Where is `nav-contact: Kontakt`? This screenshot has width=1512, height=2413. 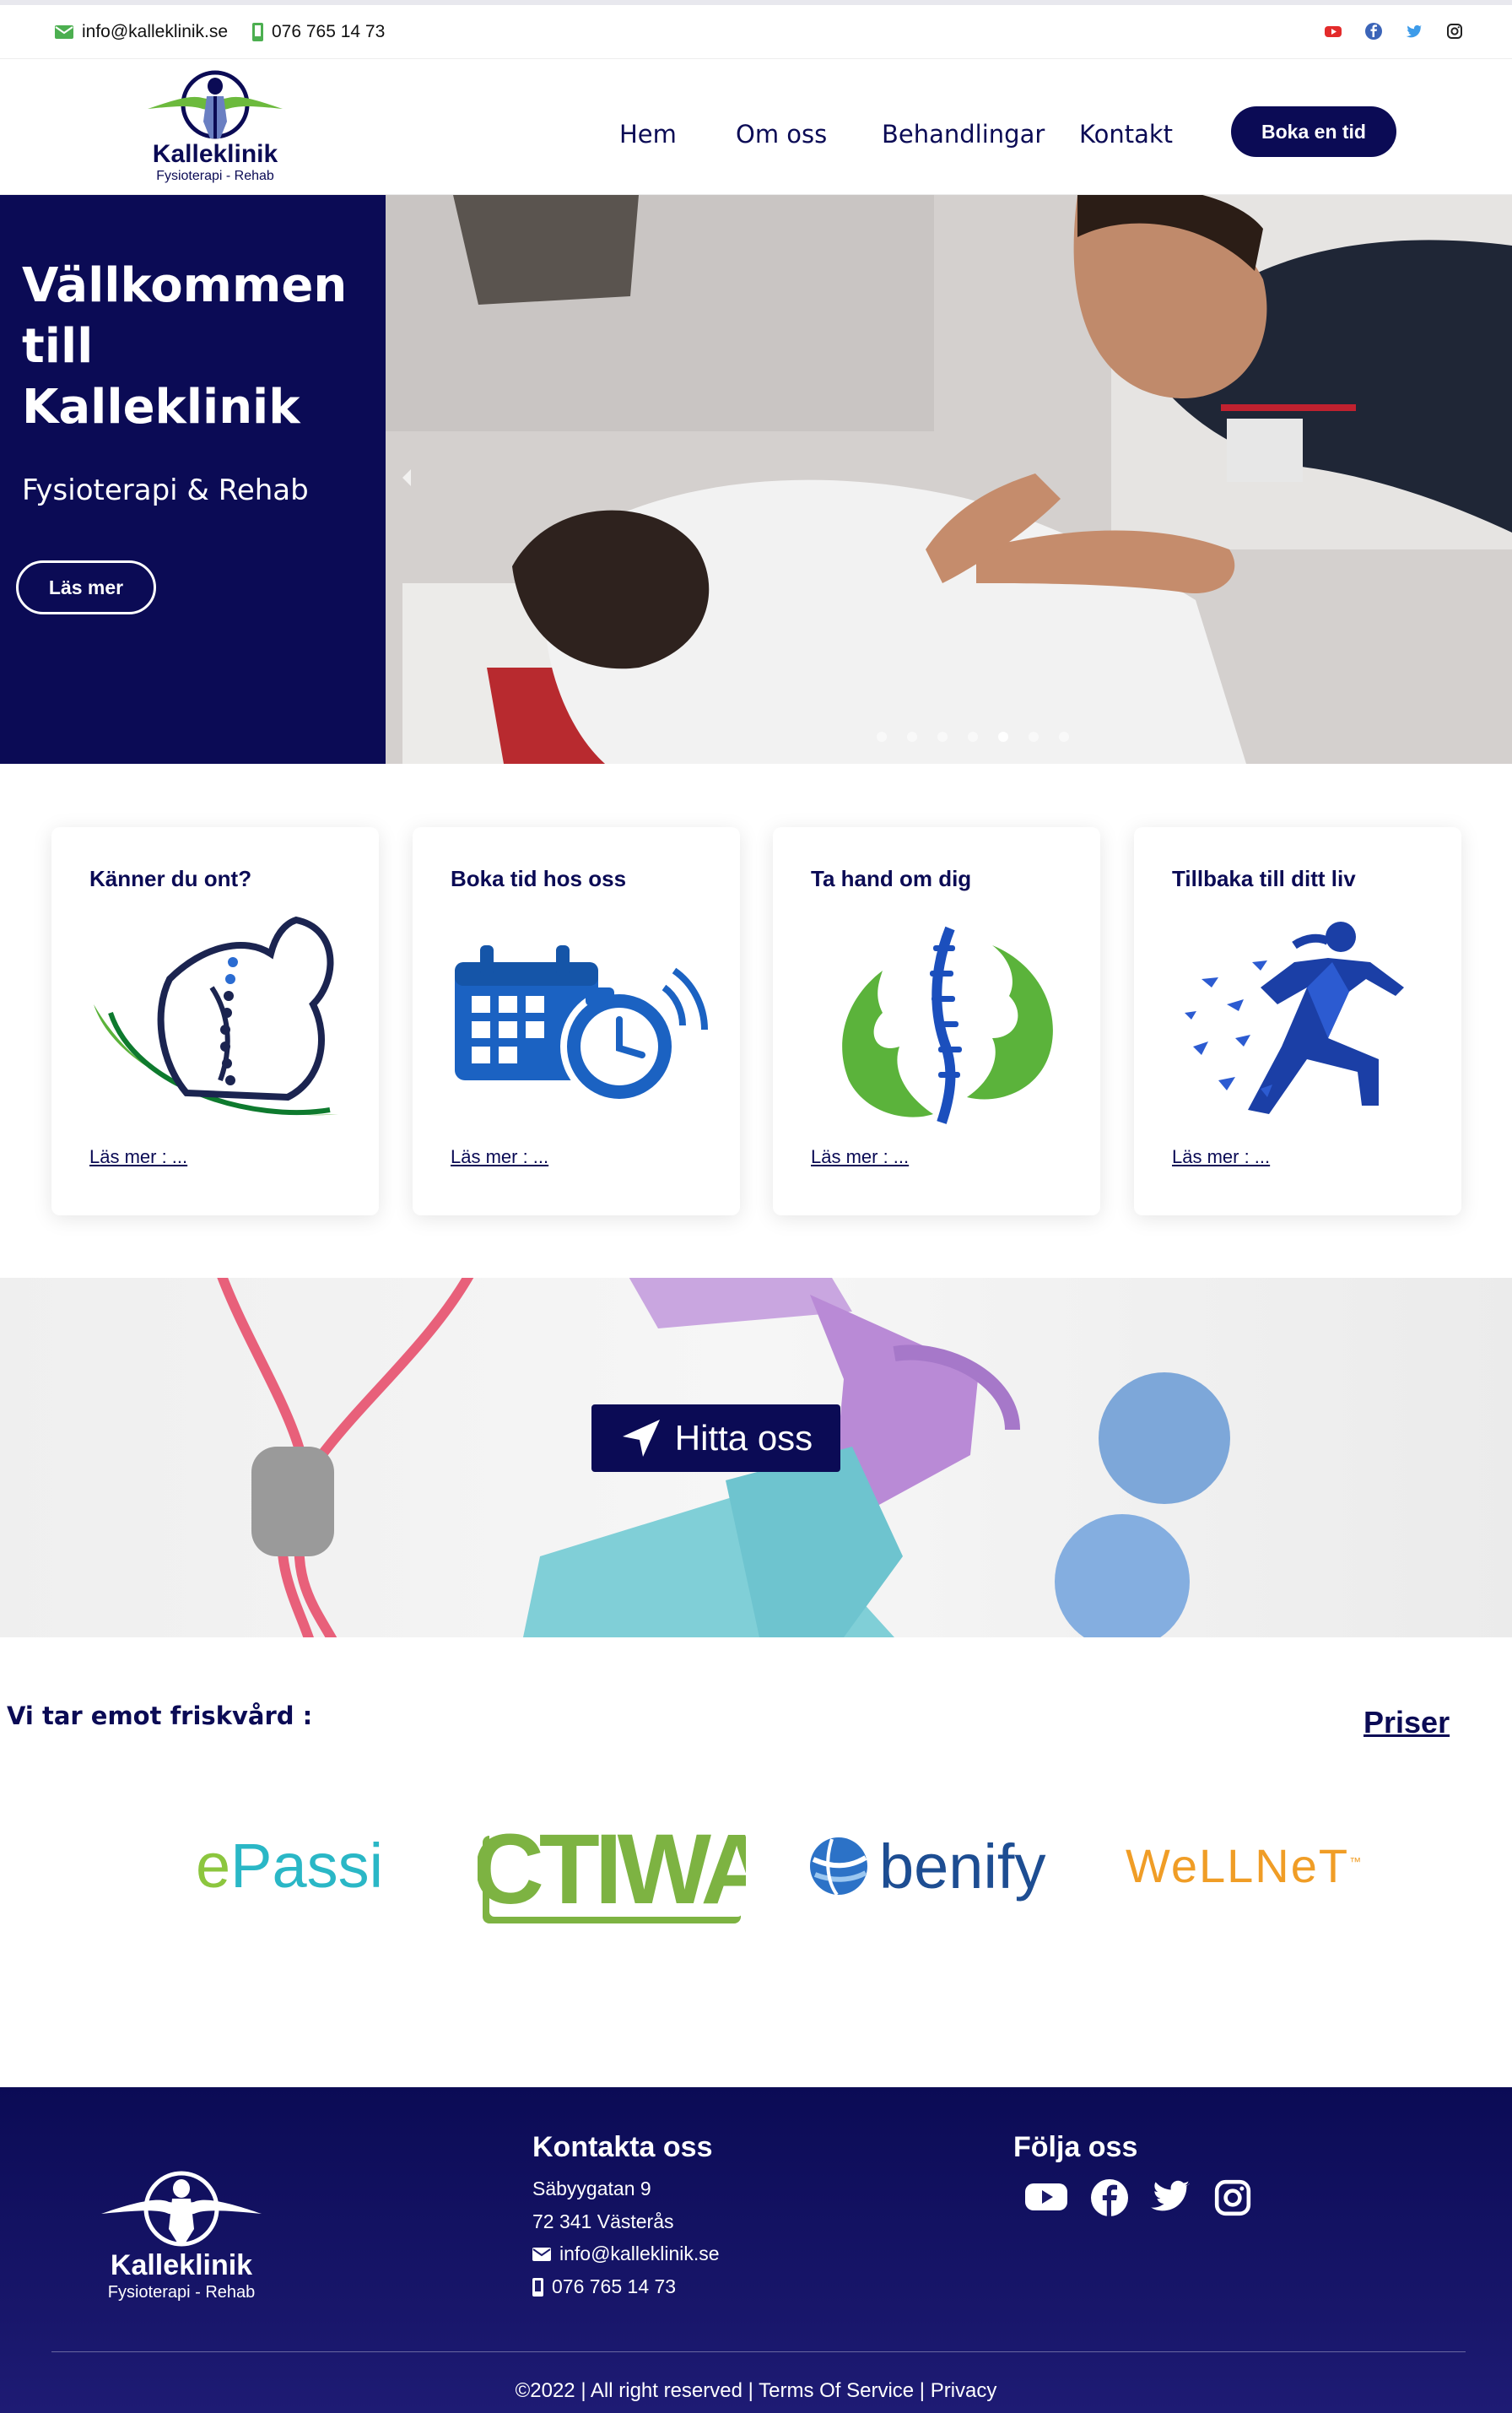 nav-contact: Kontakt is located at coordinates (1126, 134).